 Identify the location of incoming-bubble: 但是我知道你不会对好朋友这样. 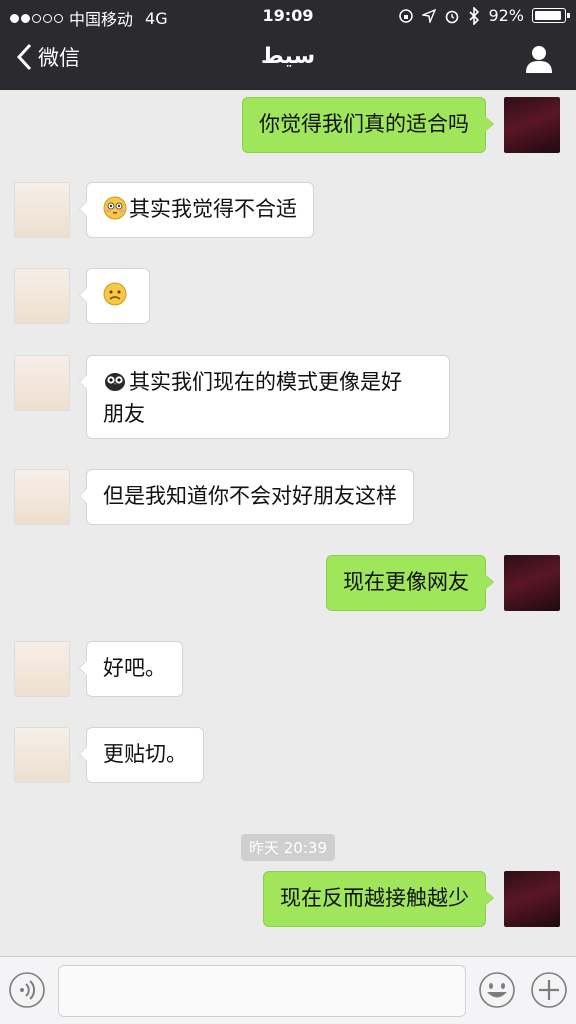
(246, 497).